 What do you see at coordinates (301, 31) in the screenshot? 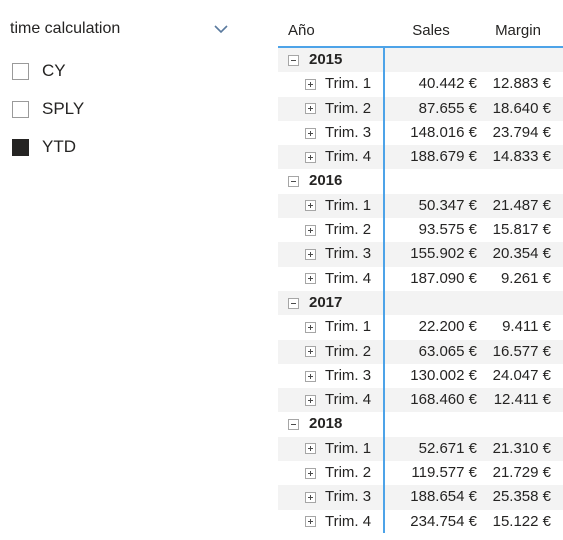
I see `column-header-year: Año` at bounding box center [301, 31].